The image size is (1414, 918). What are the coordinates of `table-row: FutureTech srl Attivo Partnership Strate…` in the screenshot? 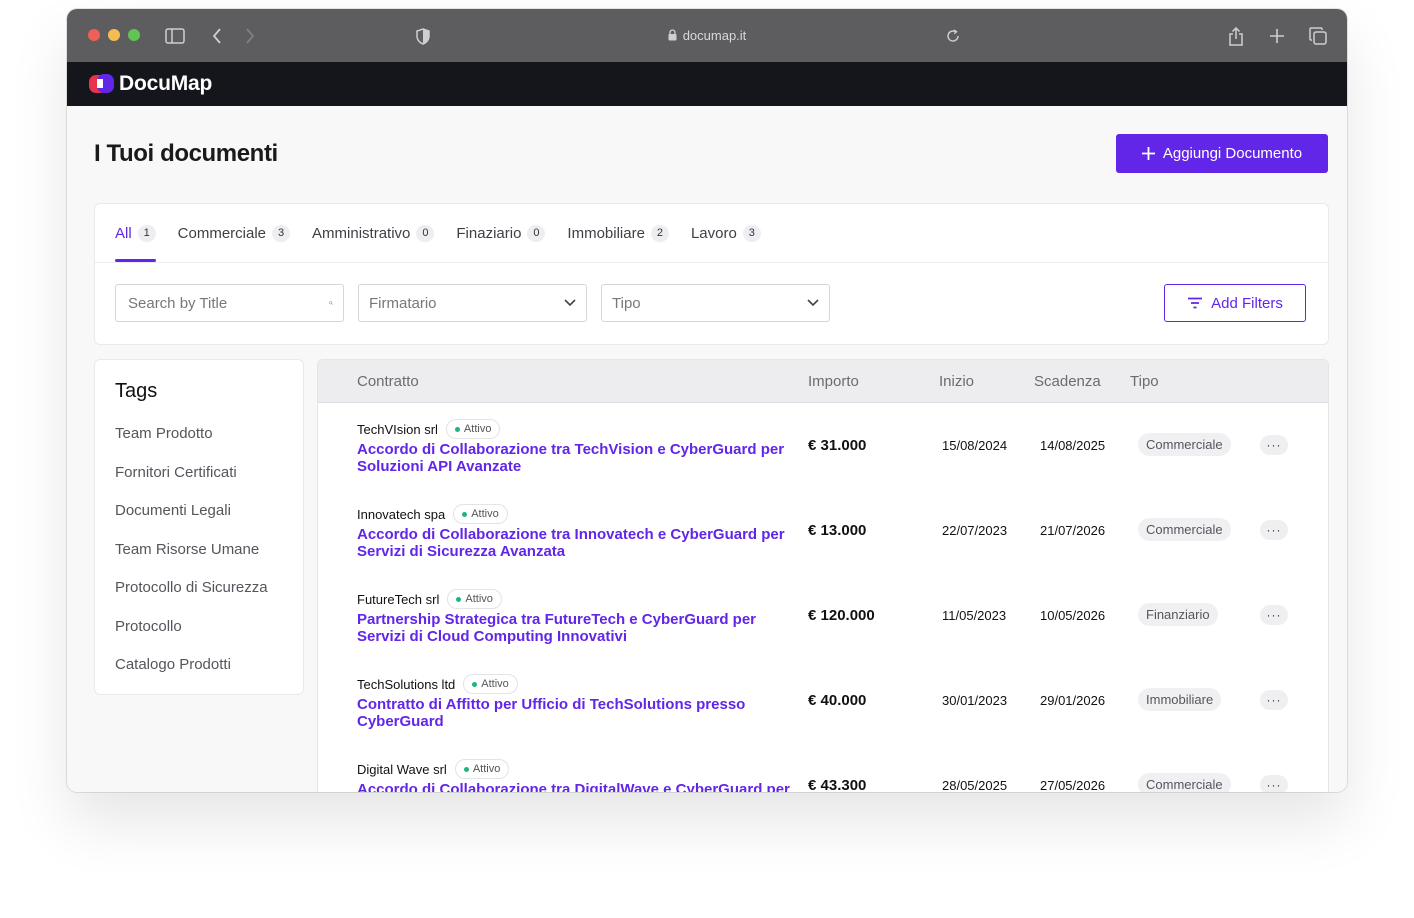 It's located at (823, 616).